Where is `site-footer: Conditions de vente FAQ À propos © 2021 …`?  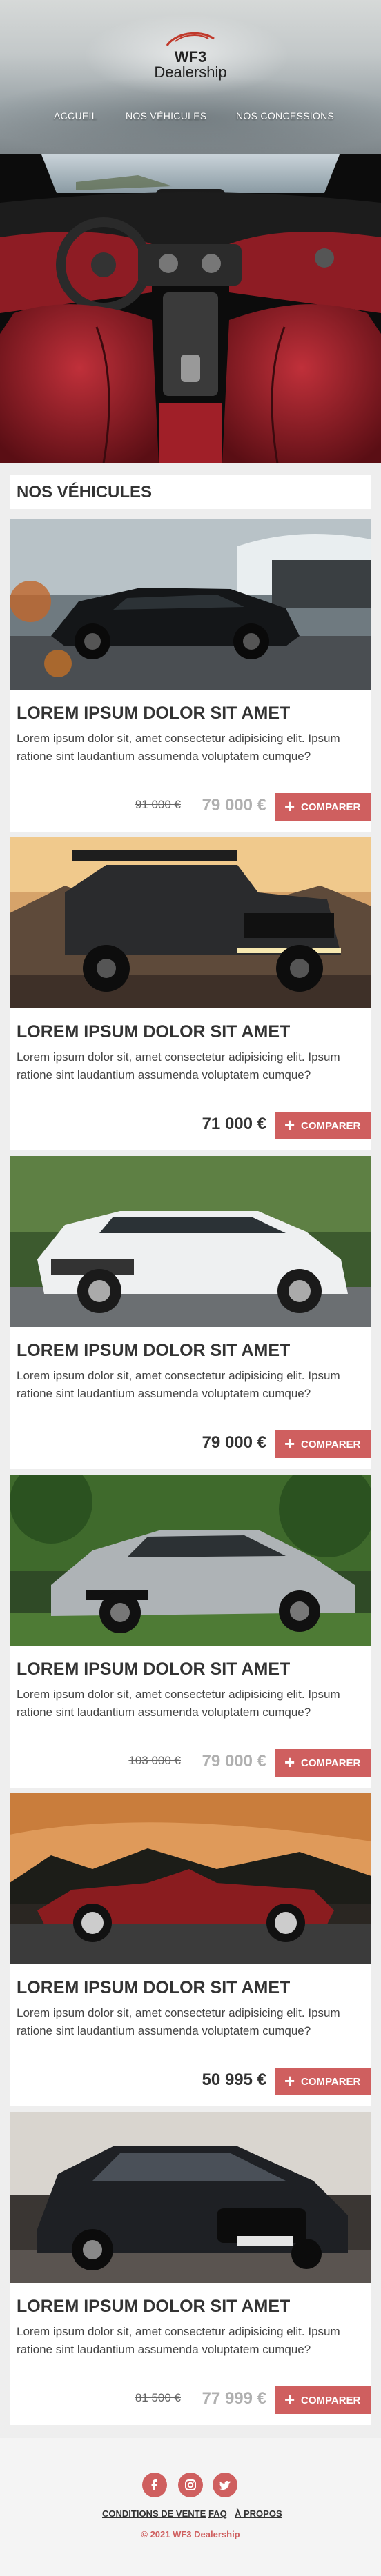 site-footer: Conditions de vente FAQ À propos © 2021 … is located at coordinates (190, 2507).